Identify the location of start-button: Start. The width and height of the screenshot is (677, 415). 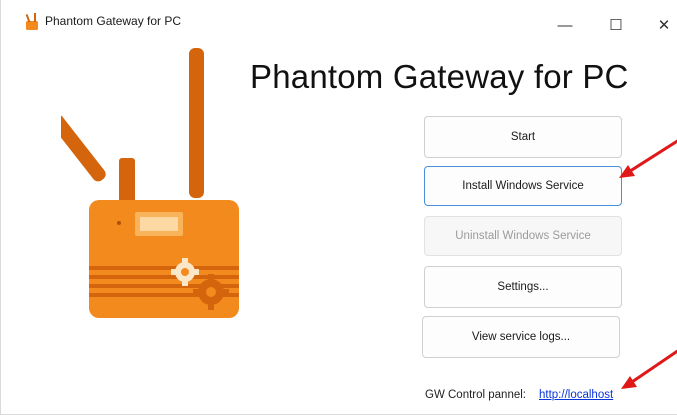
(523, 137).